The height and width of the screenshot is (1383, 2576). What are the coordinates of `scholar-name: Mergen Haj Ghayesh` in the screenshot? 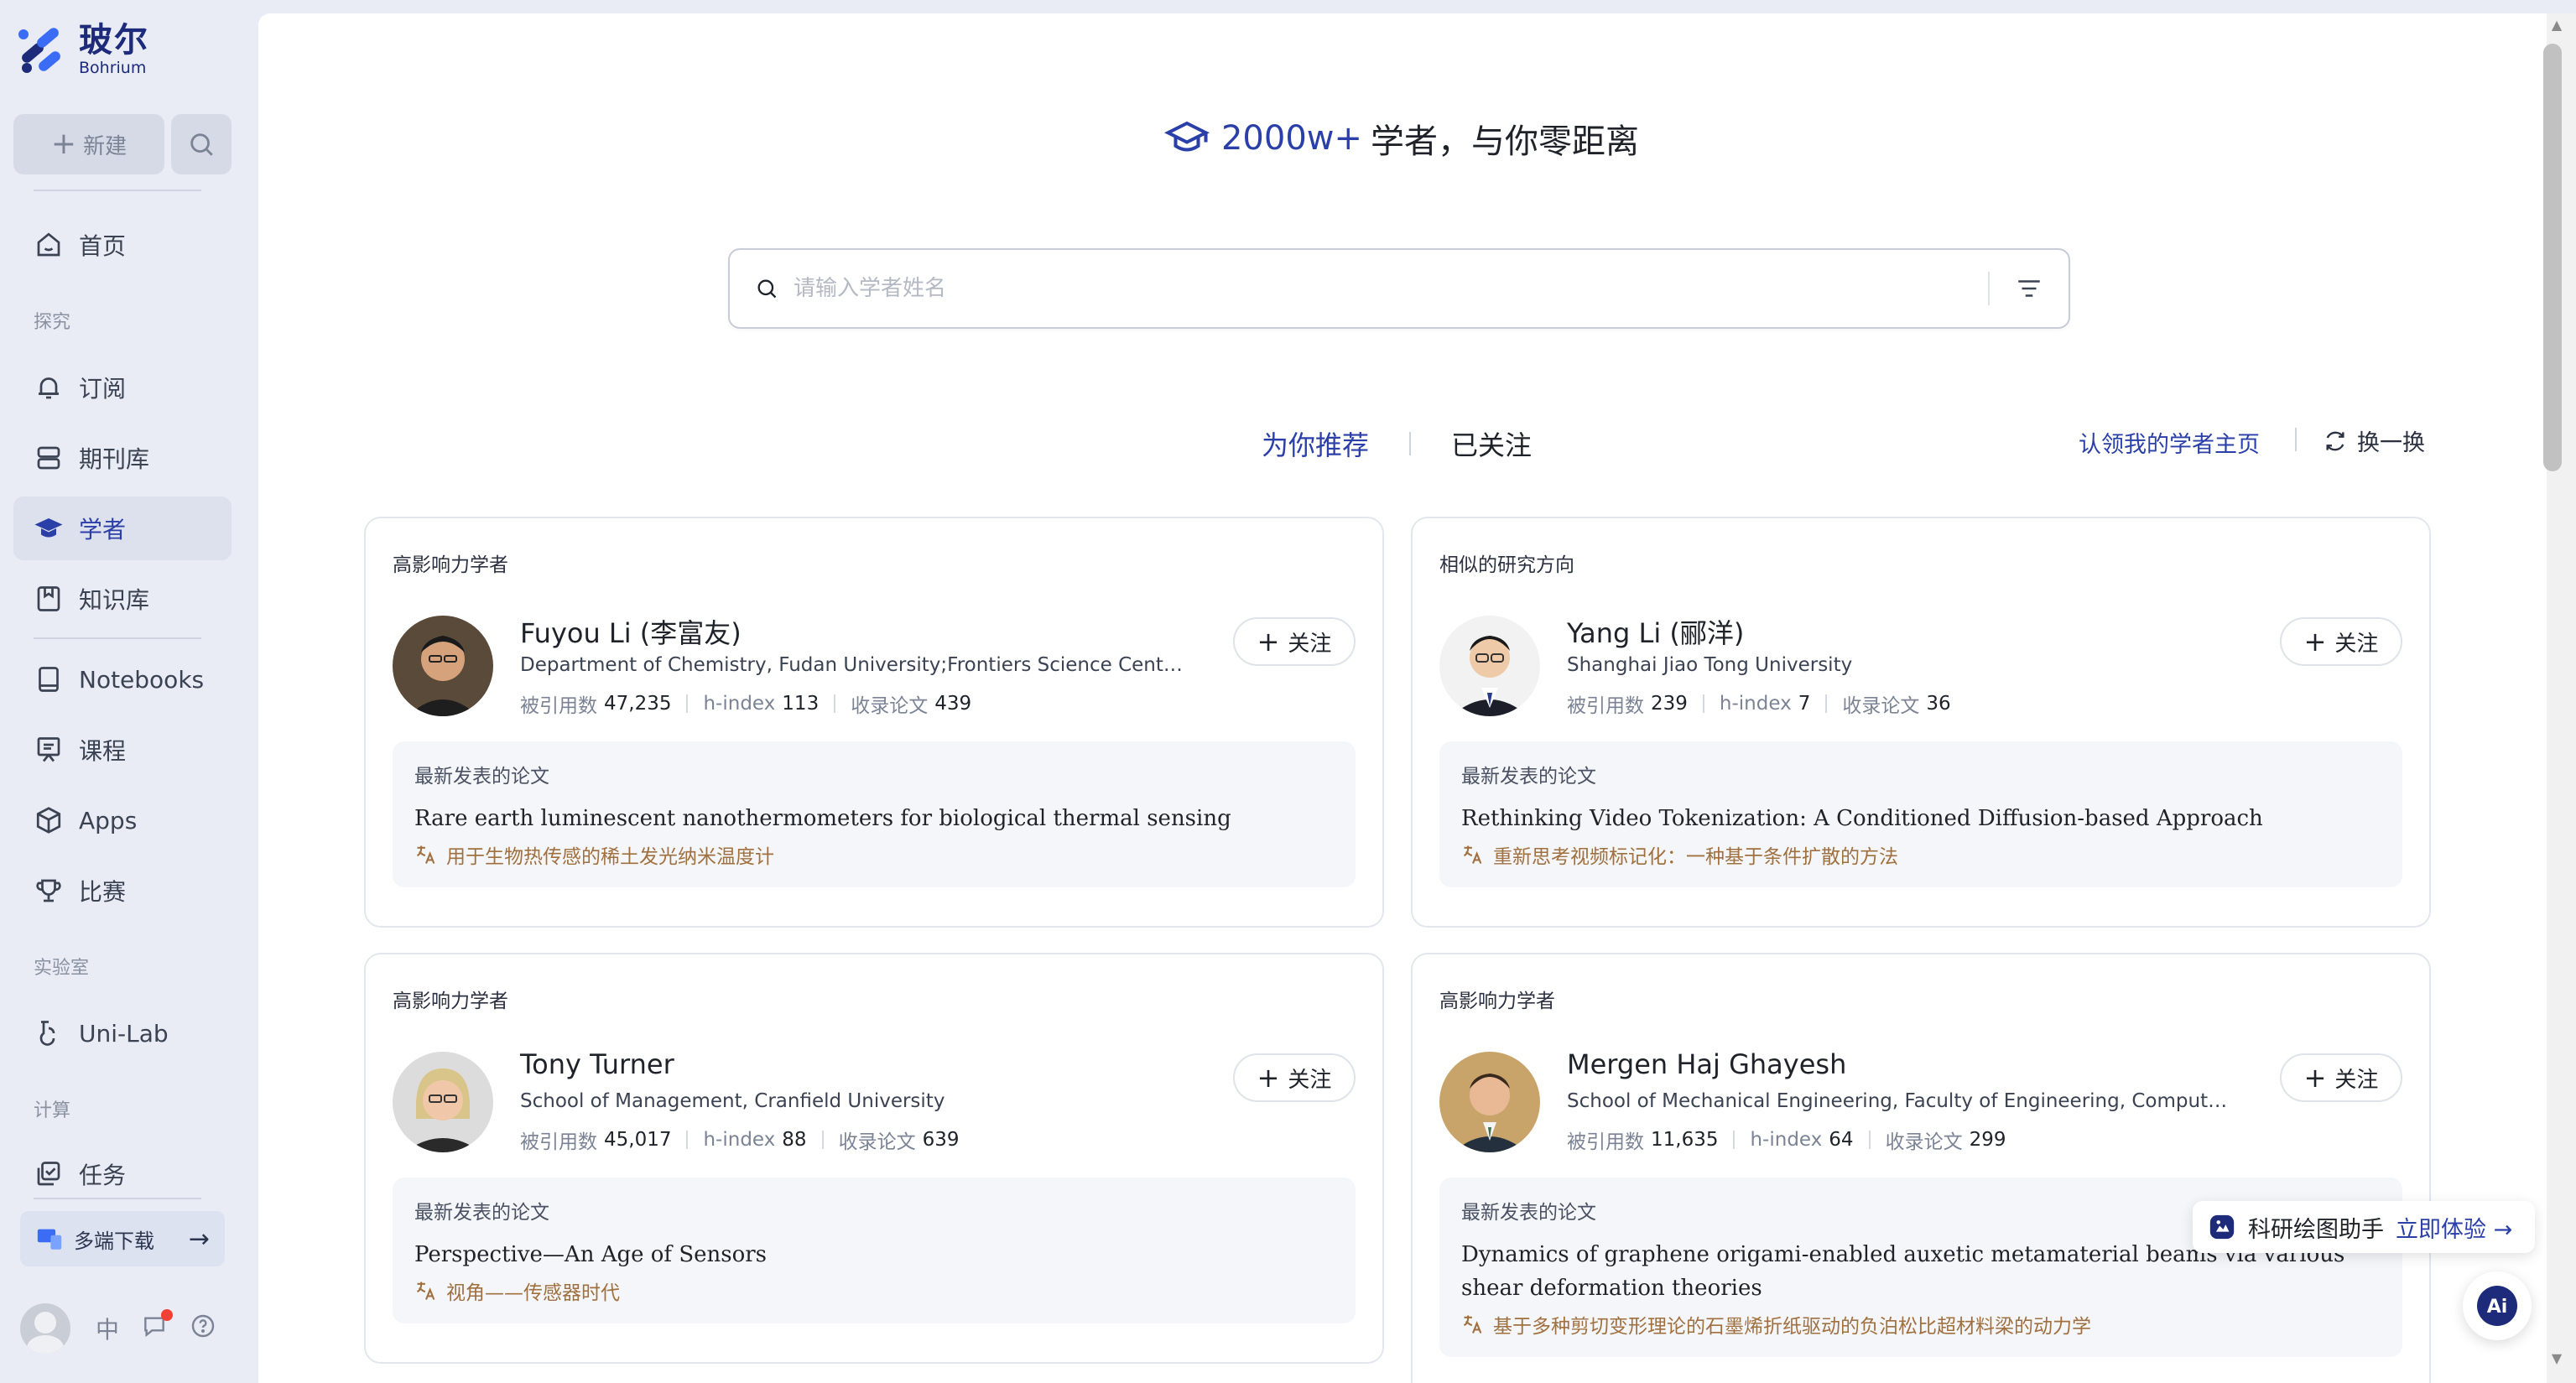 It's located at (1706, 1064).